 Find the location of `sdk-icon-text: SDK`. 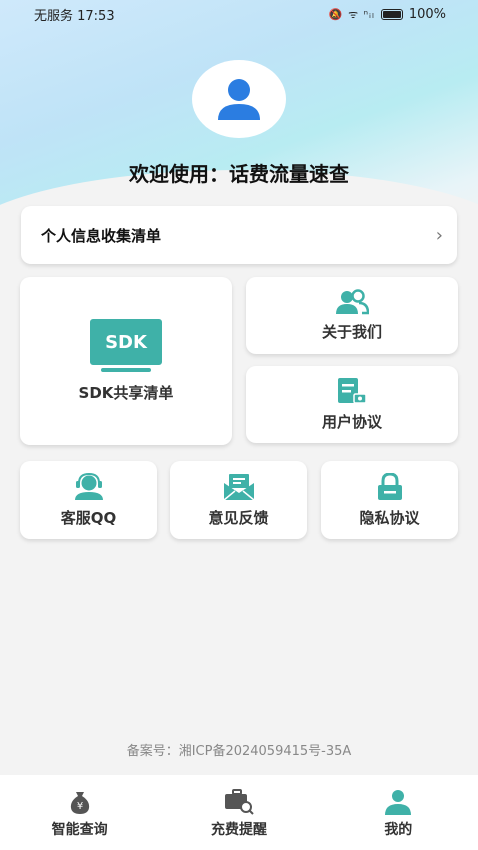

sdk-icon-text: SDK is located at coordinates (126, 342).